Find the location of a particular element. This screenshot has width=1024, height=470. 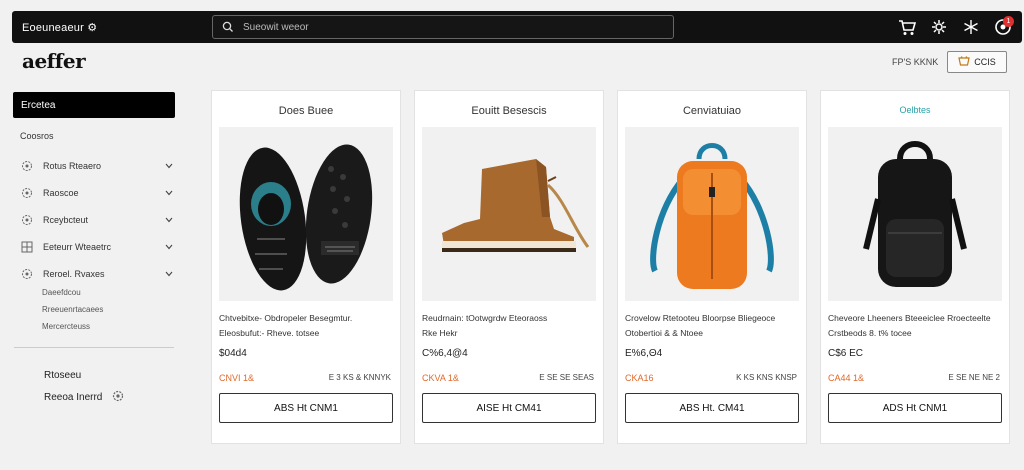

site-logo: aeffer is located at coordinates (54, 61).